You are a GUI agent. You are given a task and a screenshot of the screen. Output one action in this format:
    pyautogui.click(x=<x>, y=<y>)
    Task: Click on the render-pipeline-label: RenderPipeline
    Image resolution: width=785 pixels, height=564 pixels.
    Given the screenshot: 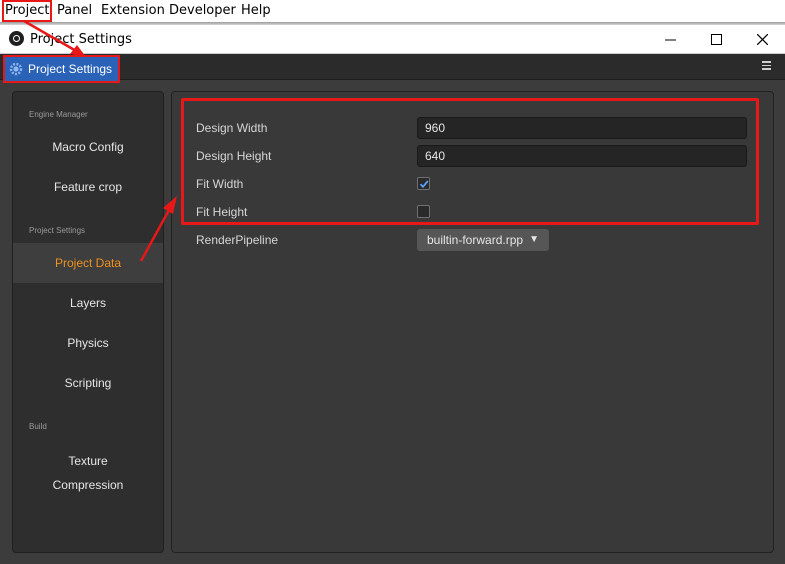 What is the action you would take?
    pyautogui.click(x=237, y=240)
    